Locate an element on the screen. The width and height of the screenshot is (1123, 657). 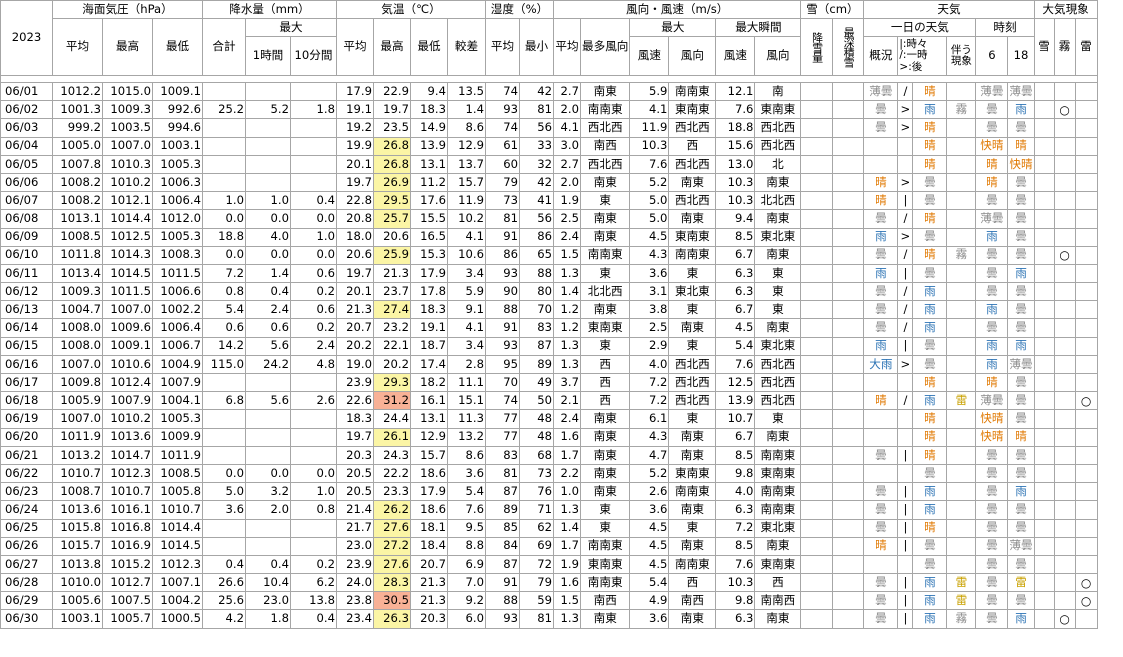
cell-wind-max-dir: 東南東 is located at coordinates (692, 473).